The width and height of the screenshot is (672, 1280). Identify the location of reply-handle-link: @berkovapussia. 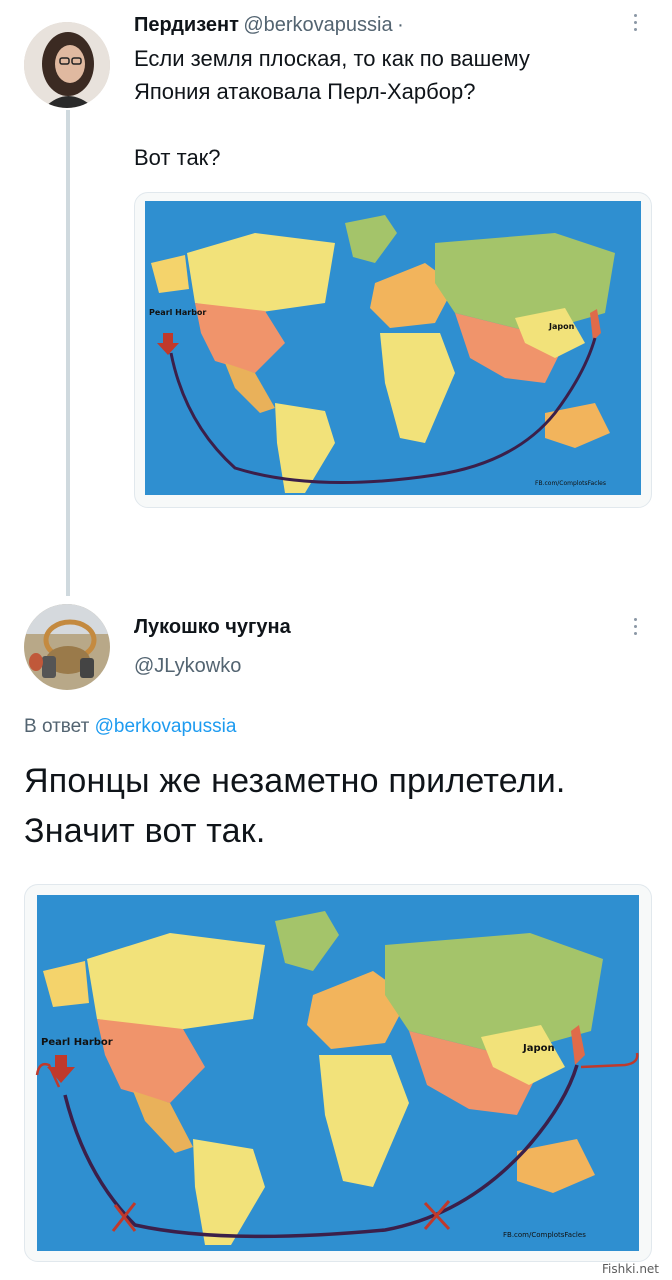
(166, 726).